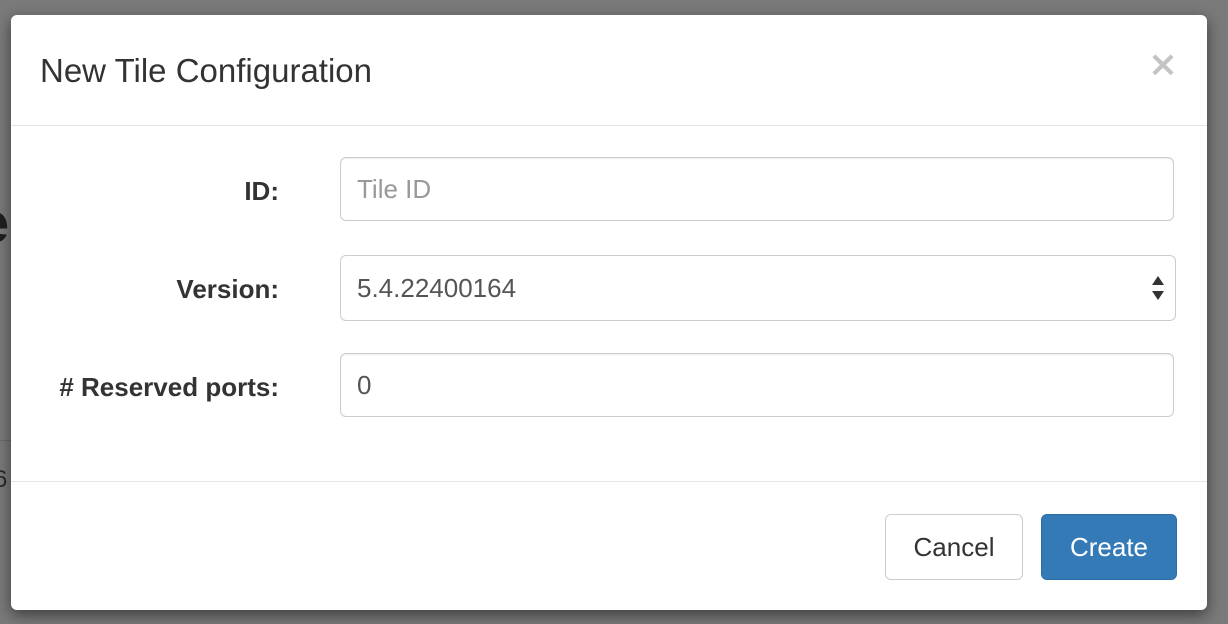  Describe the element at coordinates (1109, 547) in the screenshot. I see `create-button: Create` at that location.